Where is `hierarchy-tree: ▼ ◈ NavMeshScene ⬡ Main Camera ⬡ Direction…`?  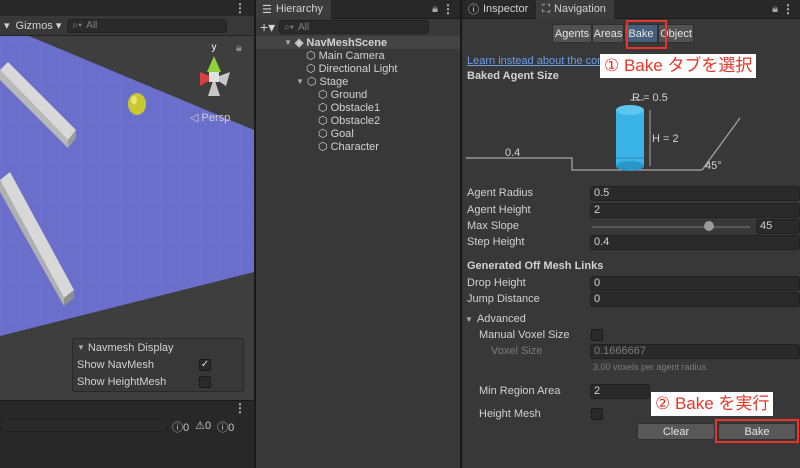 hierarchy-tree: ▼ ◈ NavMeshScene ⬡ Main Camera ⬡ Direction… is located at coordinates (358, 94).